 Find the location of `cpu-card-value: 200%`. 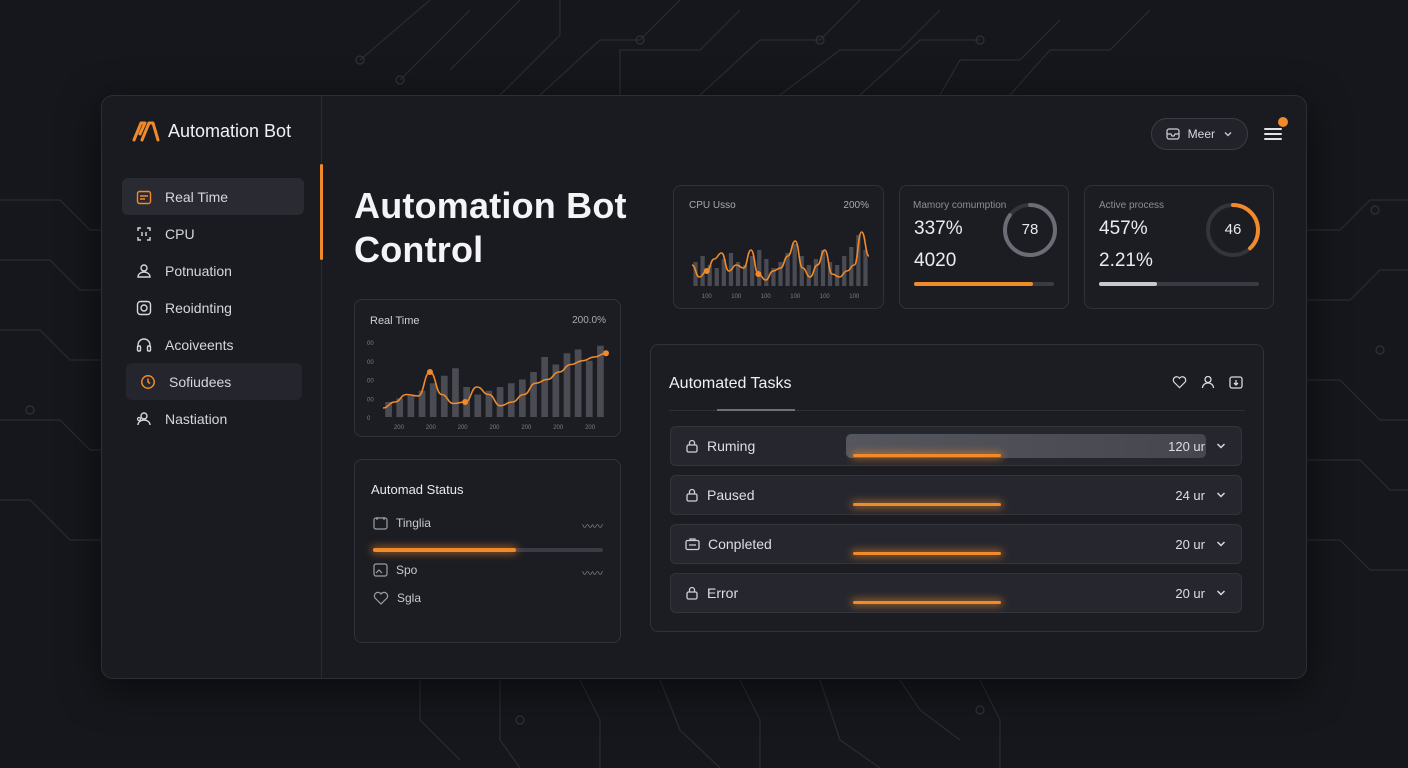

cpu-card-value: 200% is located at coordinates (856, 205).